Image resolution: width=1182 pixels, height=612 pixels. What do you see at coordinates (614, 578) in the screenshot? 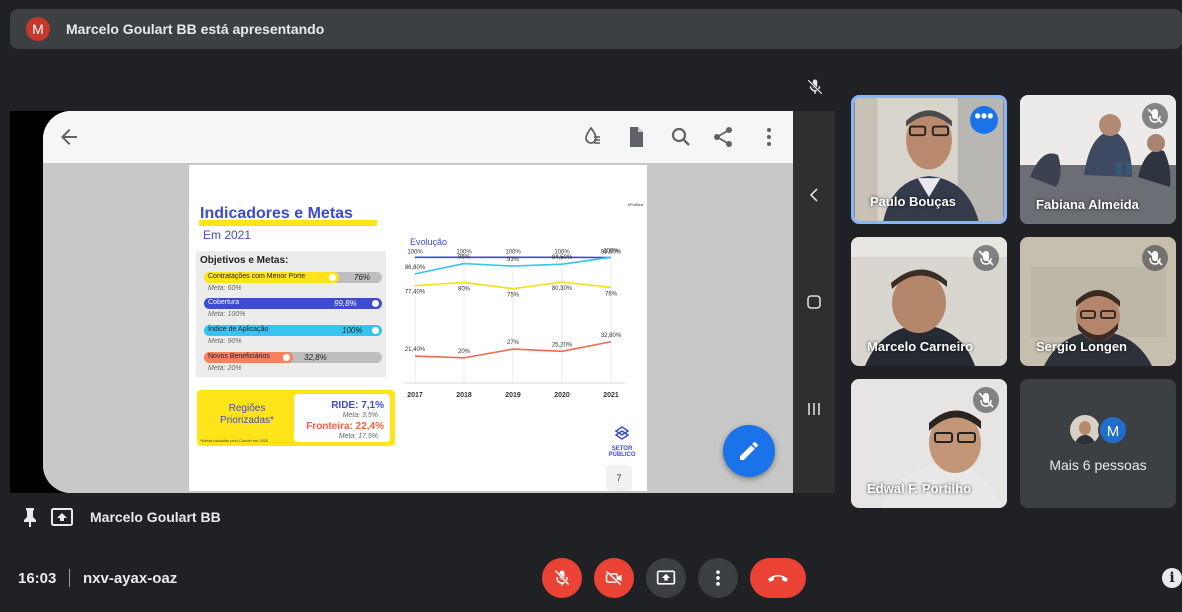
I see `camera-toggle-button` at bounding box center [614, 578].